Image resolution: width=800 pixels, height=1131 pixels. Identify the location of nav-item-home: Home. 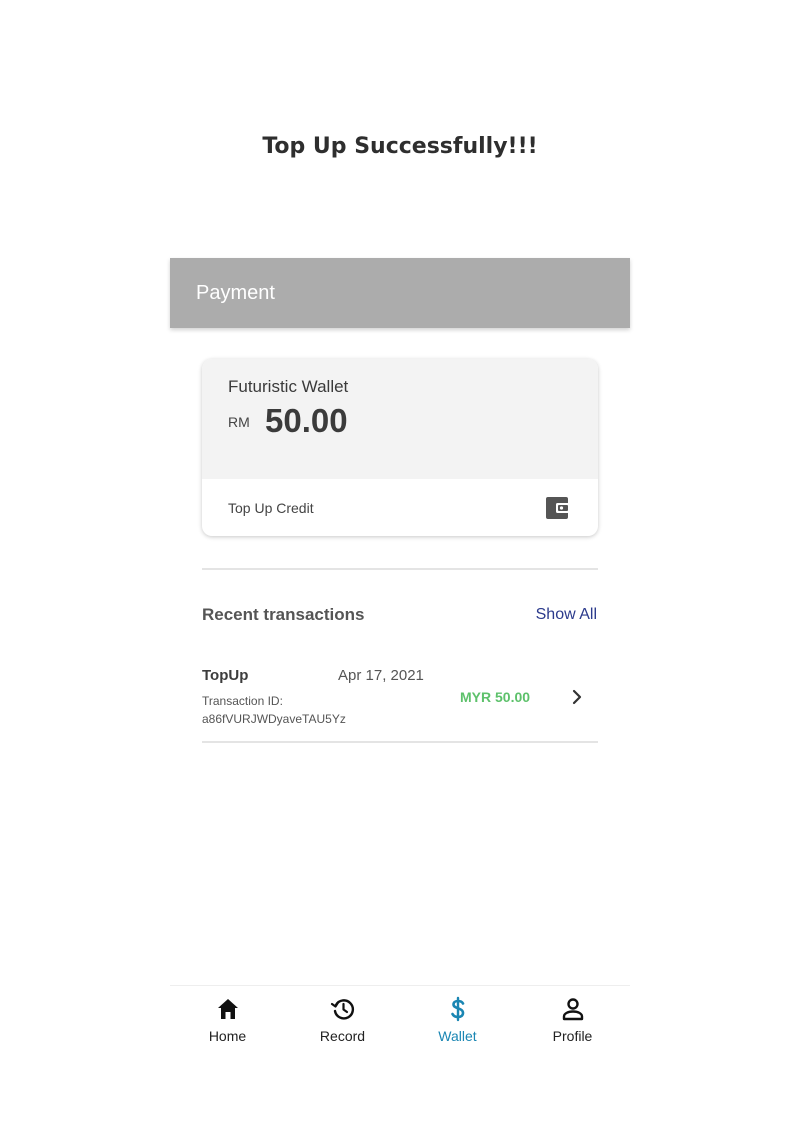
(227, 1023).